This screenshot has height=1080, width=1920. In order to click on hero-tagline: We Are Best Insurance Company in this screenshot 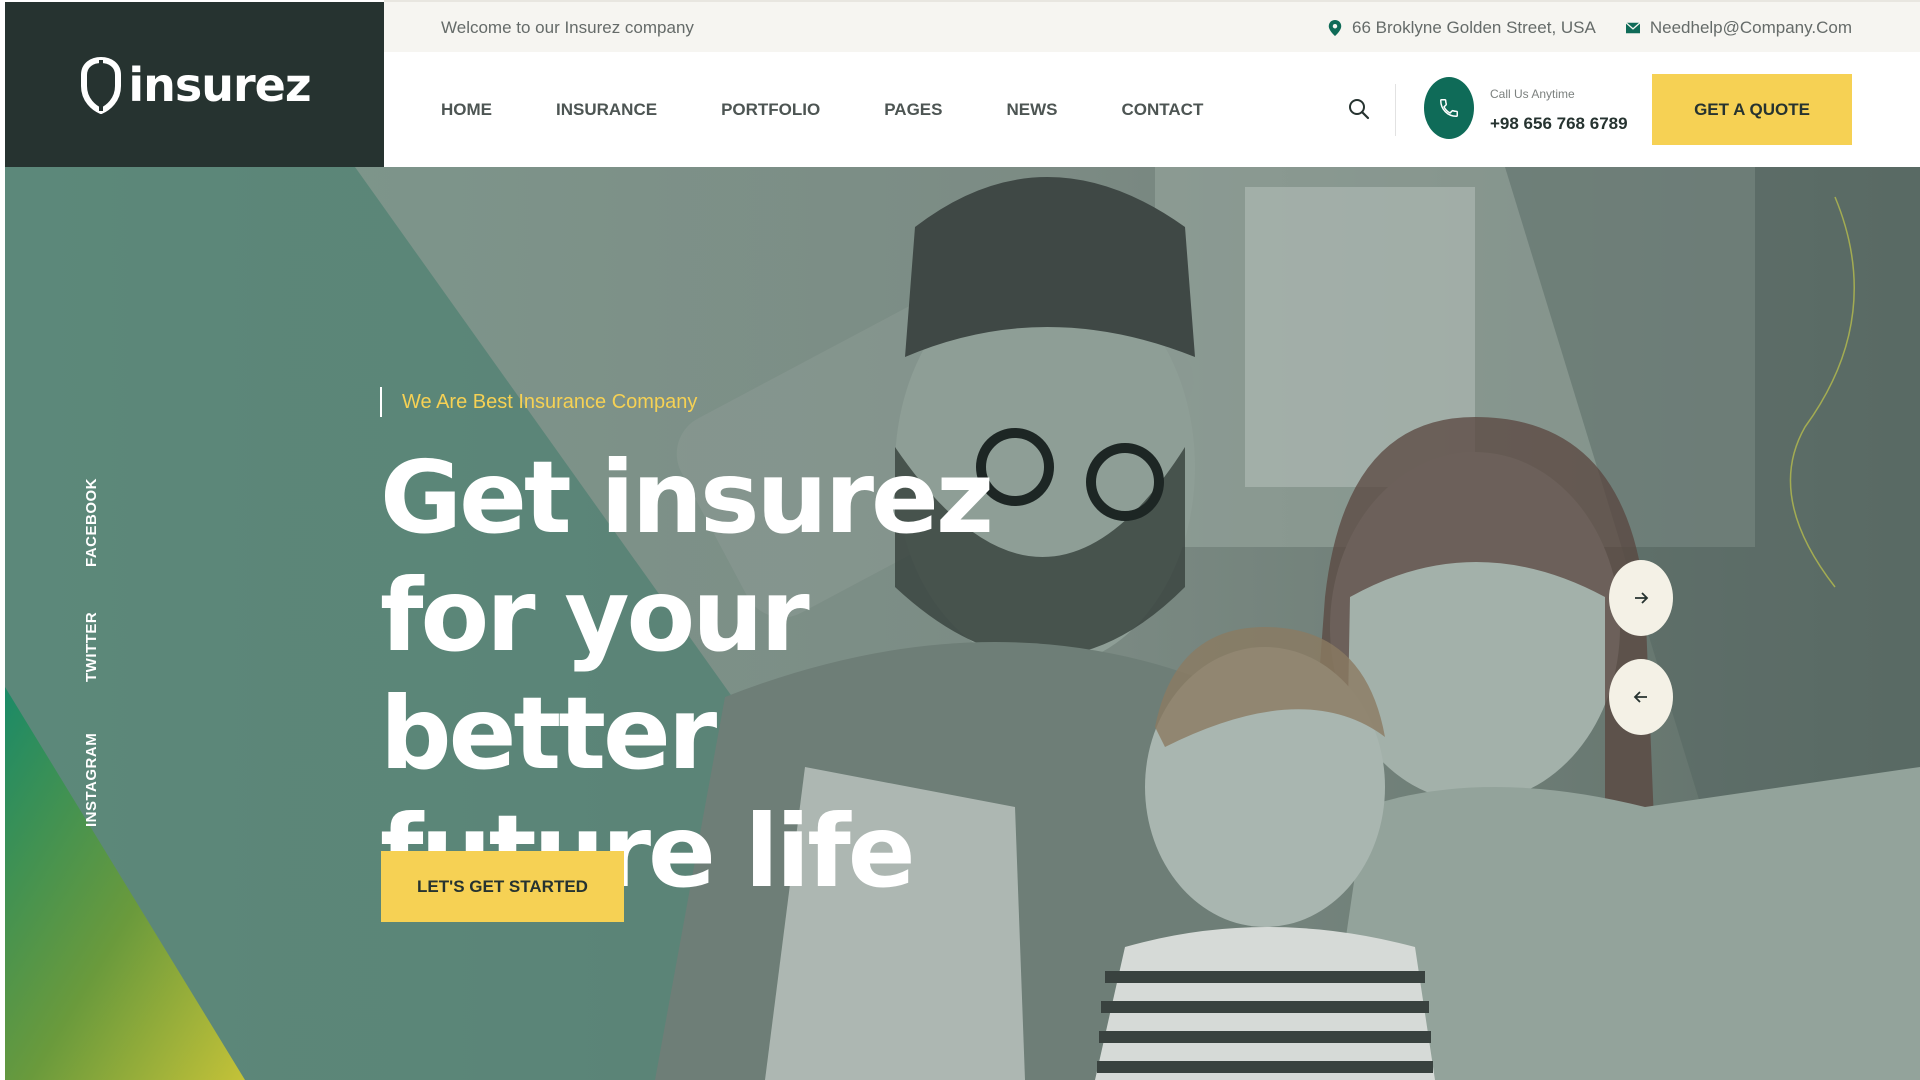, I will do `click(538, 402)`.